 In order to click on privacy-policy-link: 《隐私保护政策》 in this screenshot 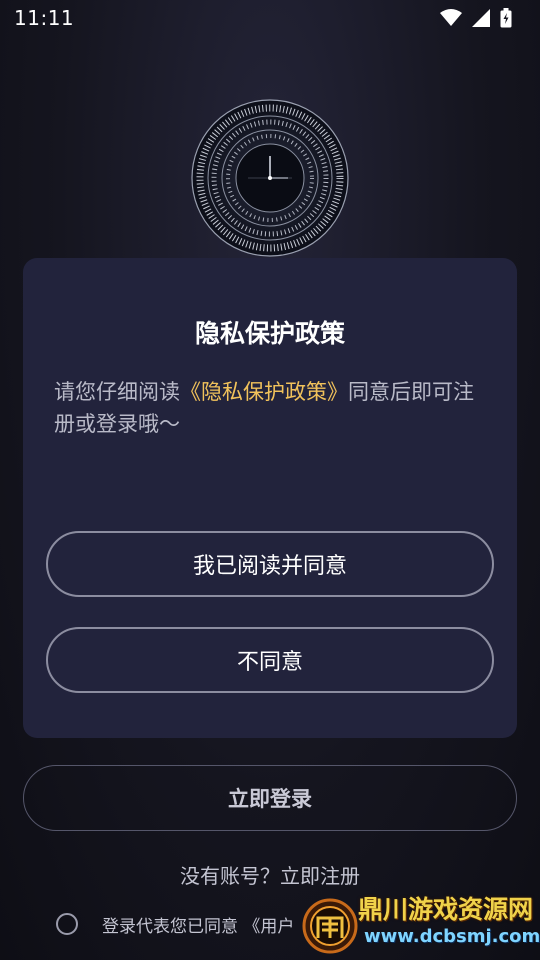, I will do `click(264, 392)`.